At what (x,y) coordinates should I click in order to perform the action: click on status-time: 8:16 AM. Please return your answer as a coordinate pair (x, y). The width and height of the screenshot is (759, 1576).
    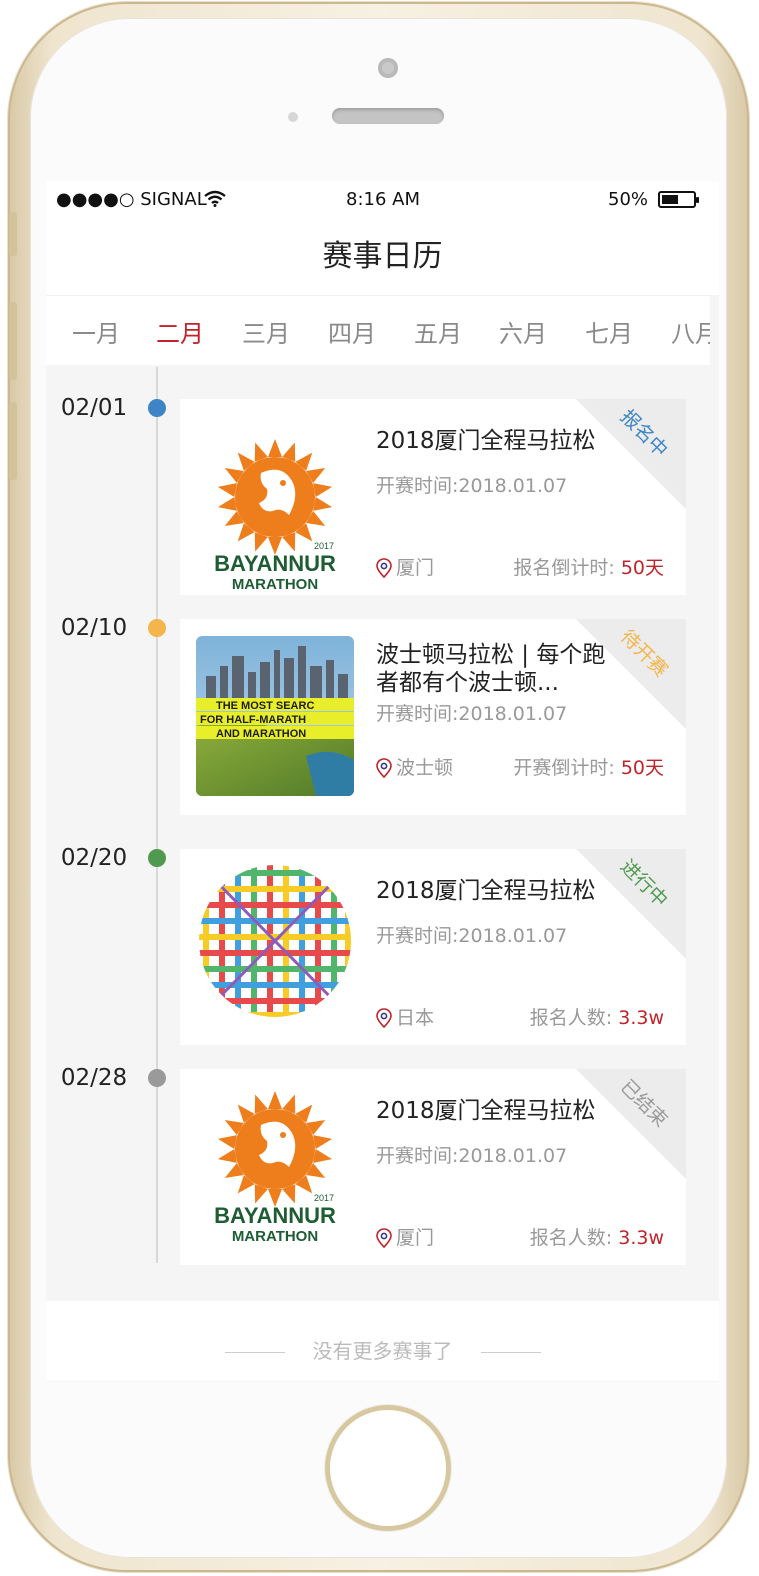
    Looking at the image, I should click on (383, 199).